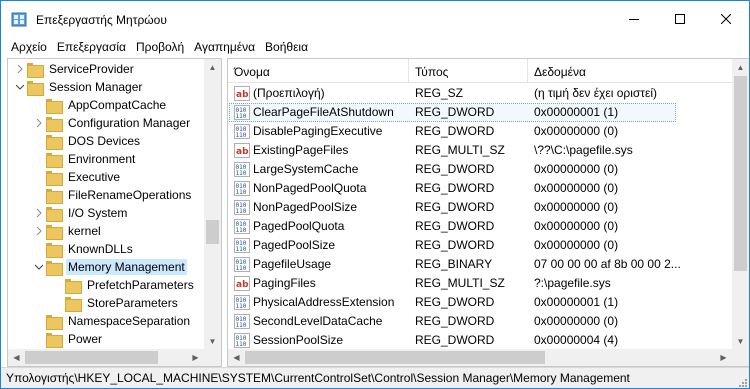  Describe the element at coordinates (117, 105) in the screenshot. I see `tree-item-label: AppCompatCache` at that location.